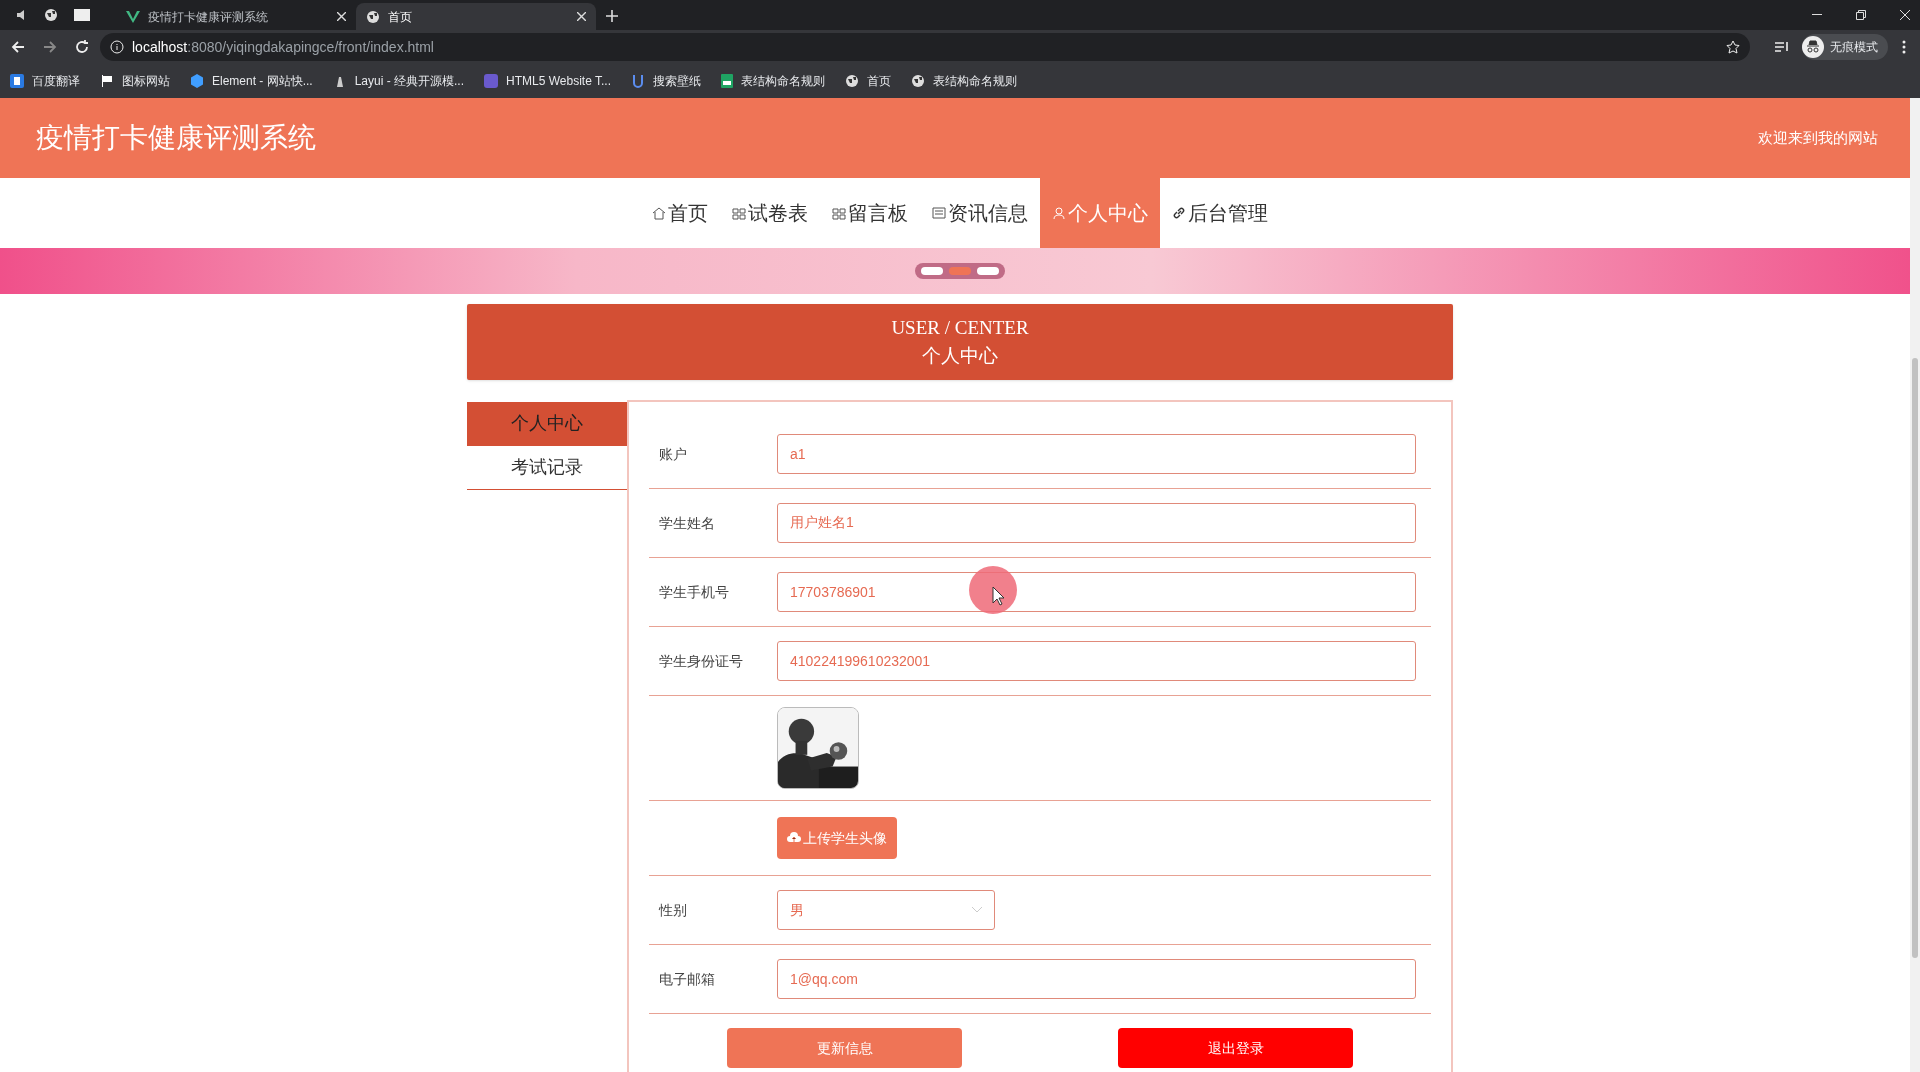 The image size is (1920, 1072). Describe the element at coordinates (1220, 213) in the screenshot. I see `nav-link: 后台管理` at that location.